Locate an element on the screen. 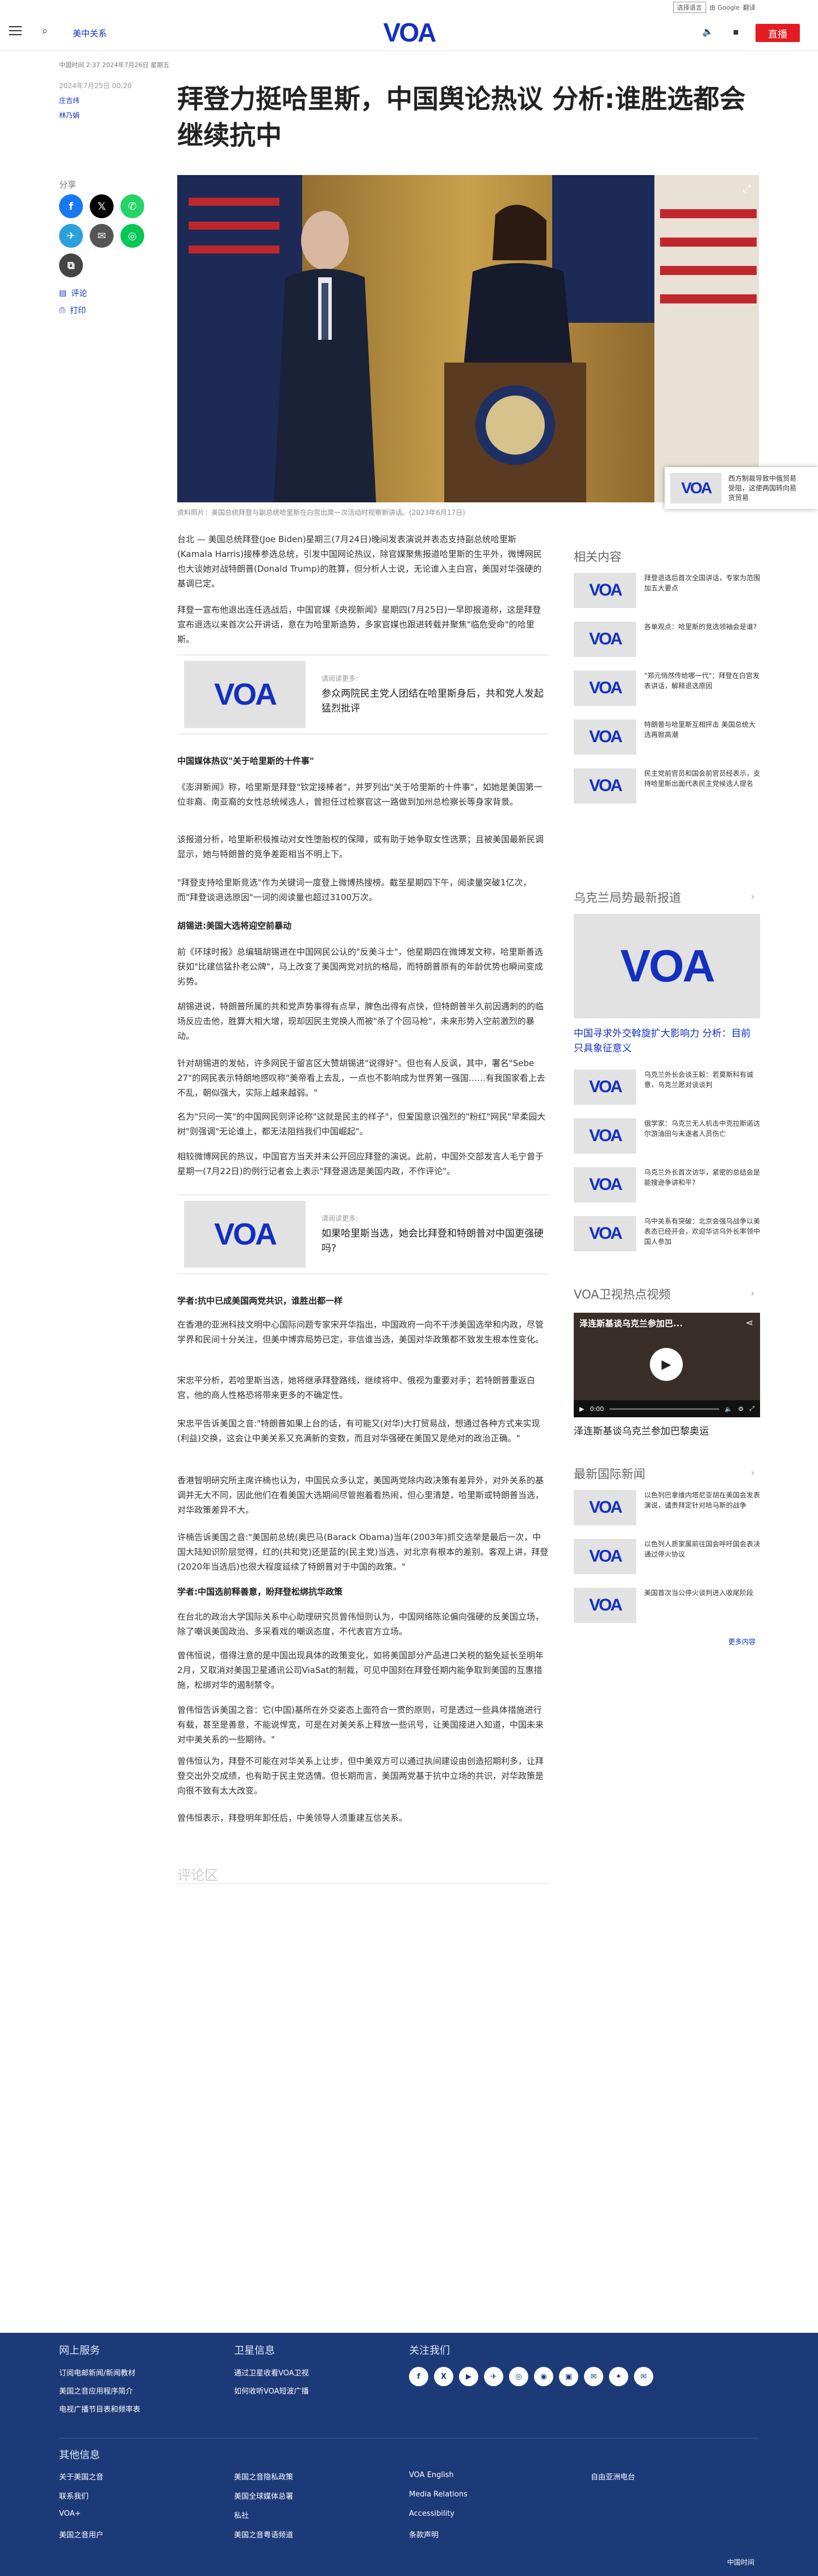 The image size is (818, 2576). copy-link-icon: ⧉ is located at coordinates (71, 265).